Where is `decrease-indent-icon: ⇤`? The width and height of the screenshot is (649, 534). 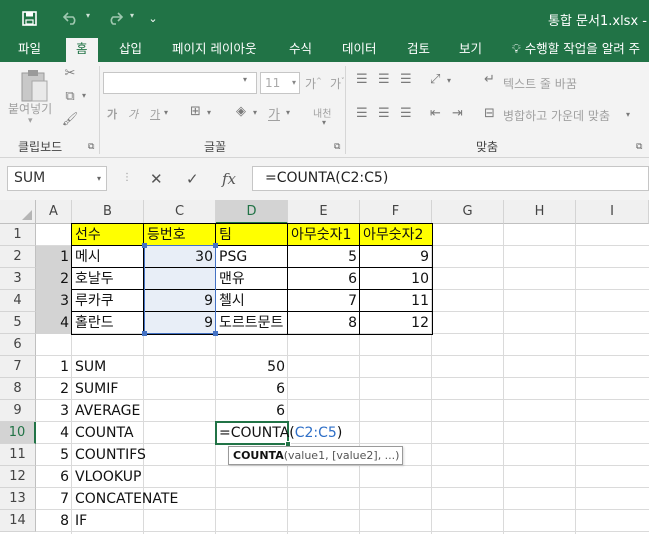
decrease-indent-icon: ⇤ is located at coordinates (435, 113).